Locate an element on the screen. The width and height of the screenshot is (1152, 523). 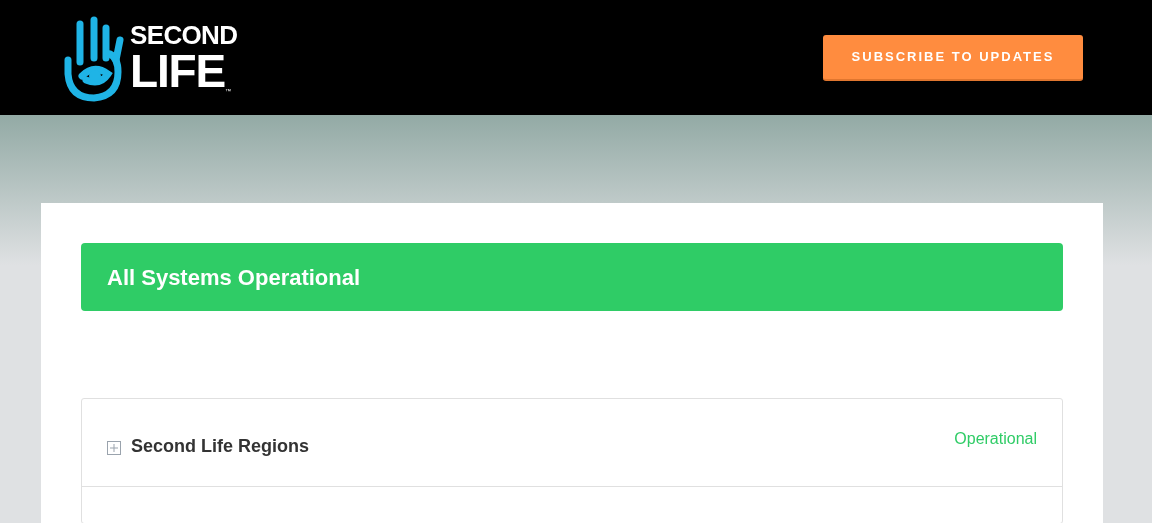
logo-text: SECOND is located at coordinates (184, 34).